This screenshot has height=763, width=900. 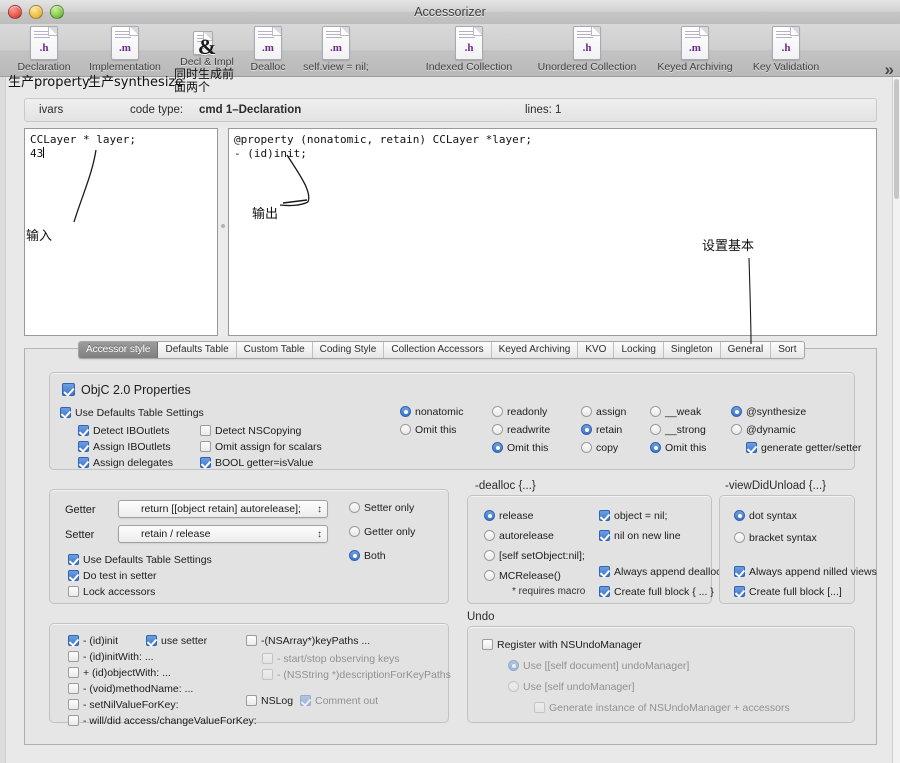 I want to click on toolbar-label: Declaration, so click(x=44, y=67).